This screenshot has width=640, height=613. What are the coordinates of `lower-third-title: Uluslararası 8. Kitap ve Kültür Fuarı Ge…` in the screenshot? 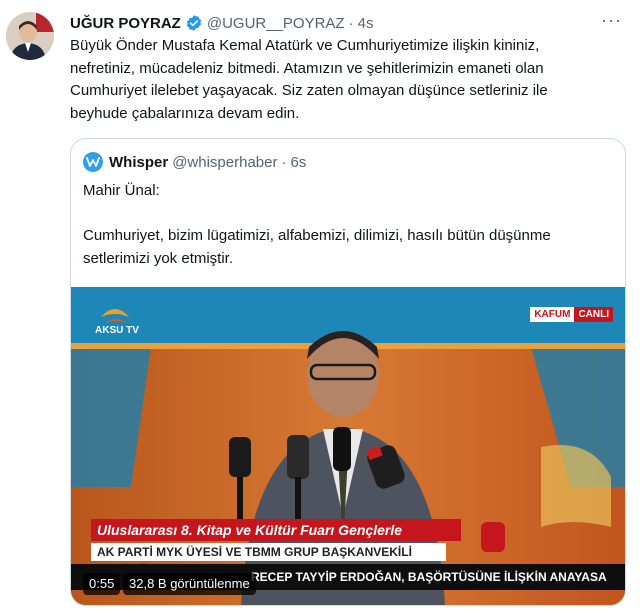 It's located at (276, 539).